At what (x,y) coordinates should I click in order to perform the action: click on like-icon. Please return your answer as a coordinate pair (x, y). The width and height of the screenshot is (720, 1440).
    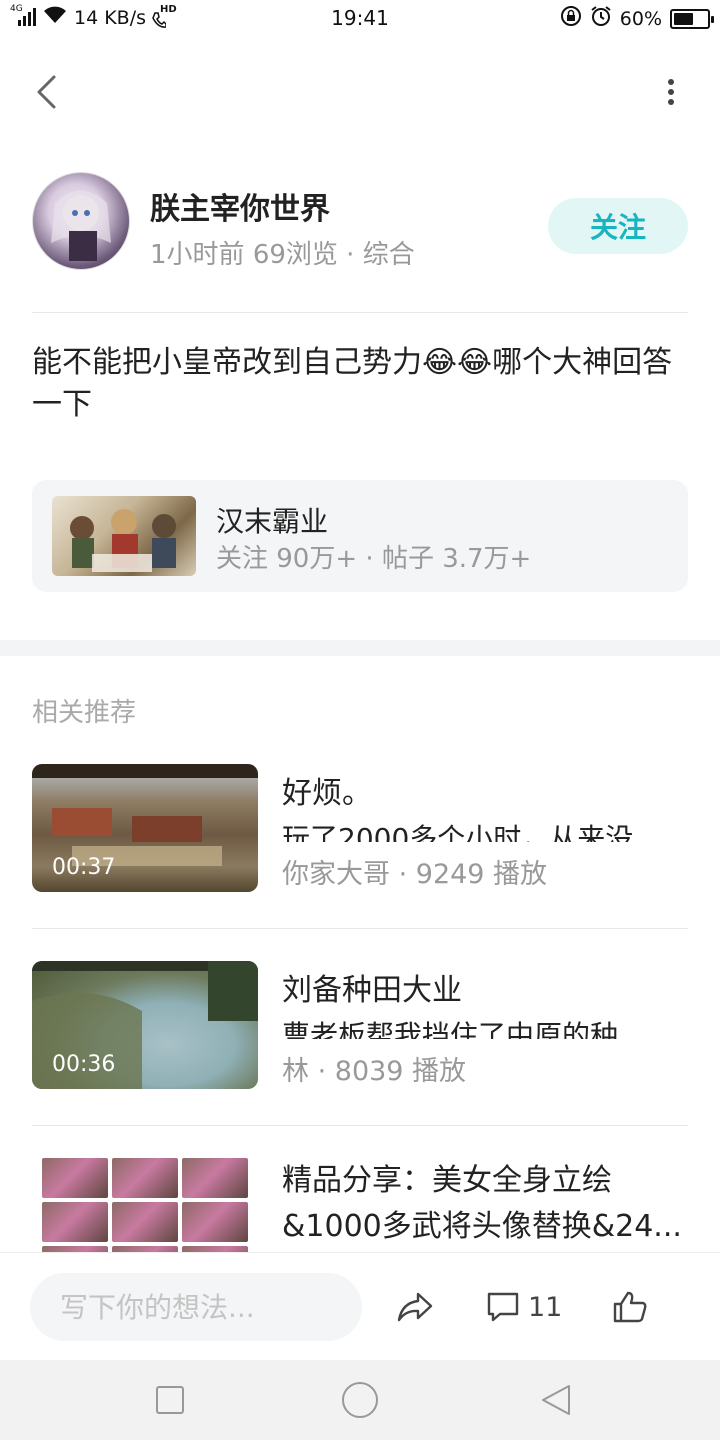
    Looking at the image, I should click on (630, 1307).